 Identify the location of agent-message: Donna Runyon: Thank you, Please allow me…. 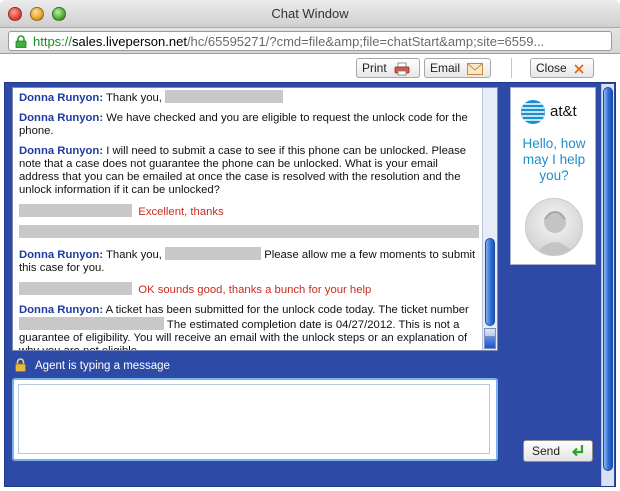
(249, 261).